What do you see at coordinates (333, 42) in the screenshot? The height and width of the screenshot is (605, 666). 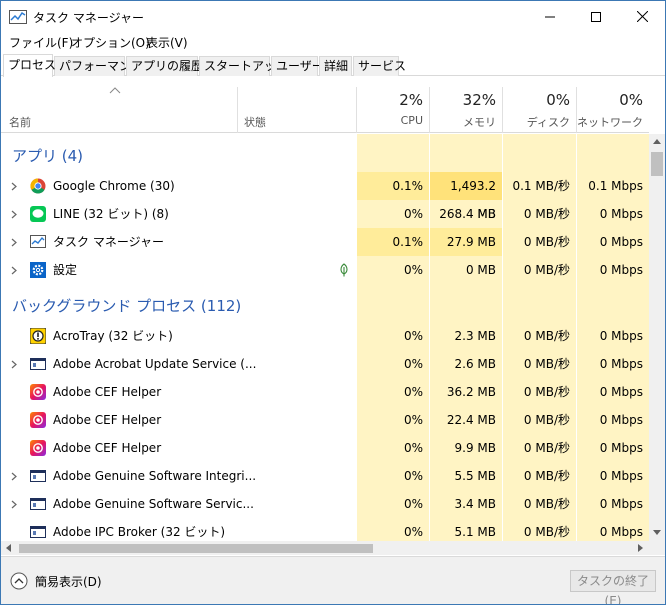 I see `menu-bar: ファイル(F) オプション(O) 表示(V)` at bounding box center [333, 42].